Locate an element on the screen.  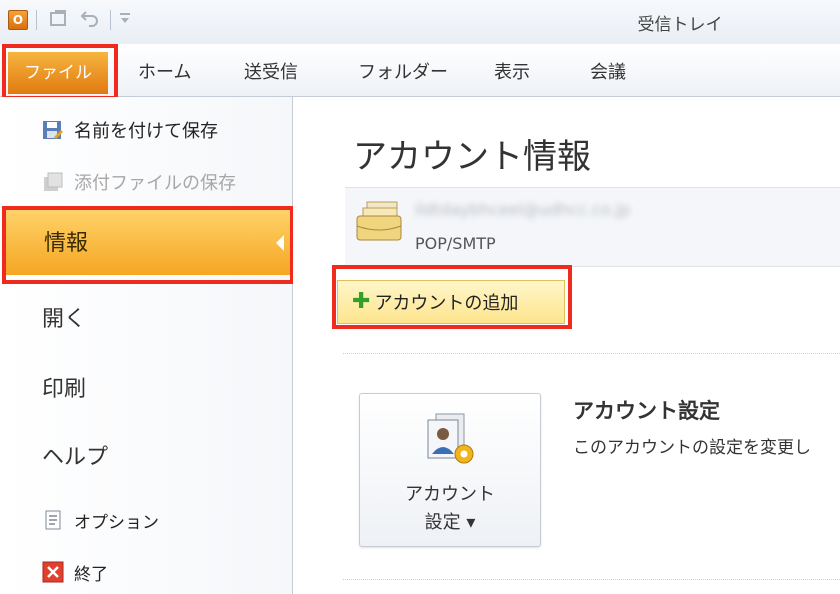
tab-meeting: 会議 is located at coordinates (608, 73).